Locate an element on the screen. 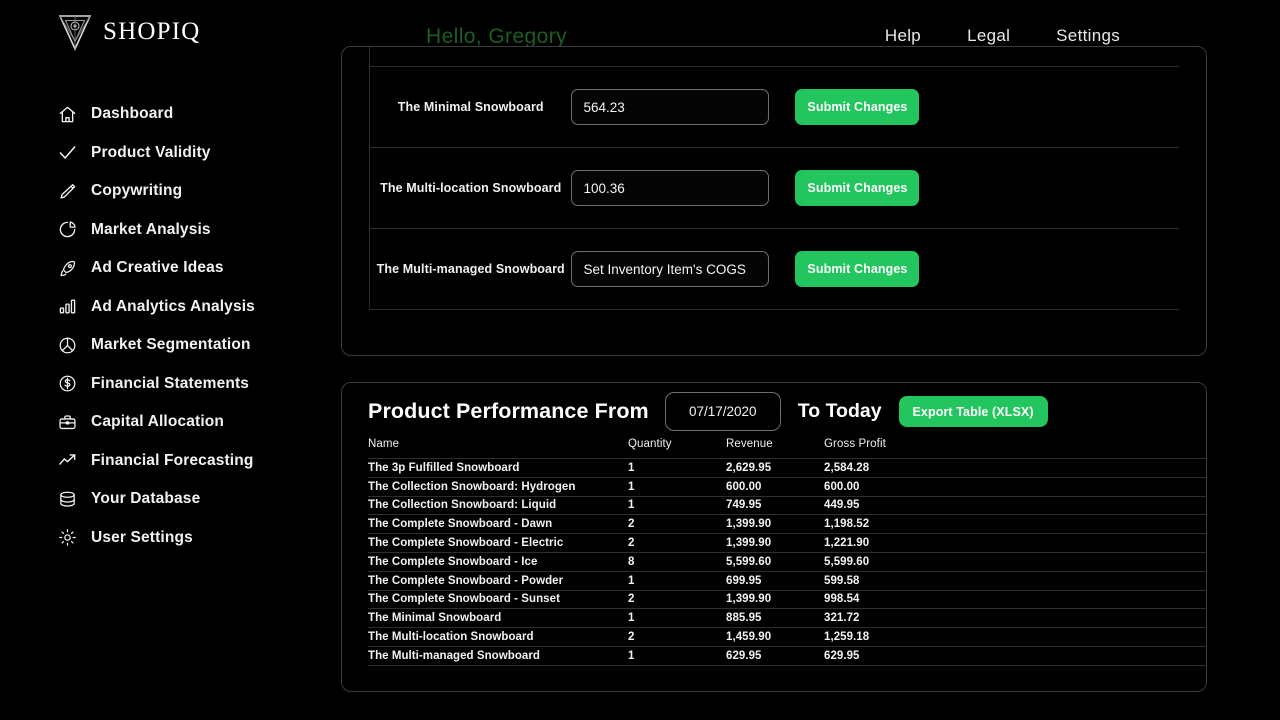  sidebar-item-financial-forecasting: Financial Forecasting is located at coordinates (165, 461).